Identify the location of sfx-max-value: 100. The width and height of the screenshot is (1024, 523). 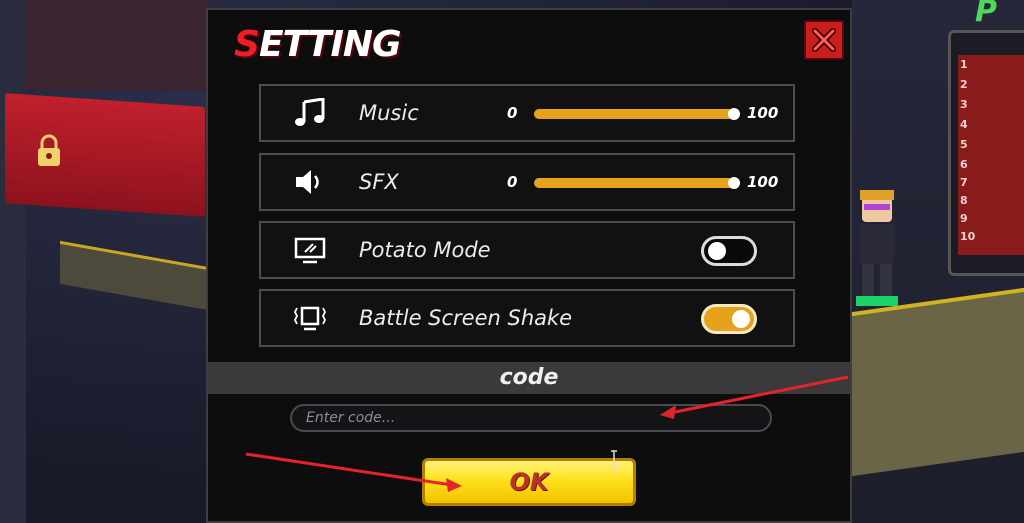
(763, 182).